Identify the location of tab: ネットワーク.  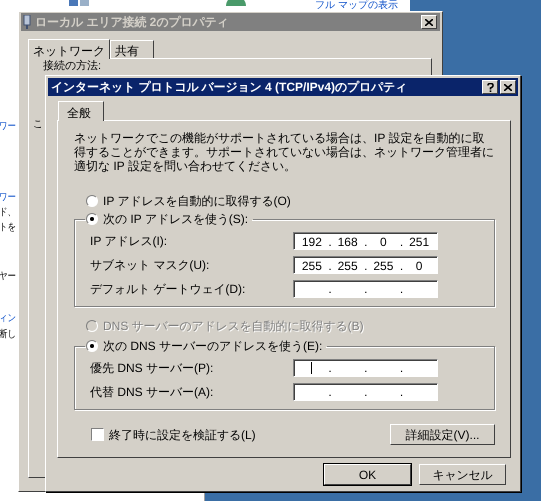
(69, 49).